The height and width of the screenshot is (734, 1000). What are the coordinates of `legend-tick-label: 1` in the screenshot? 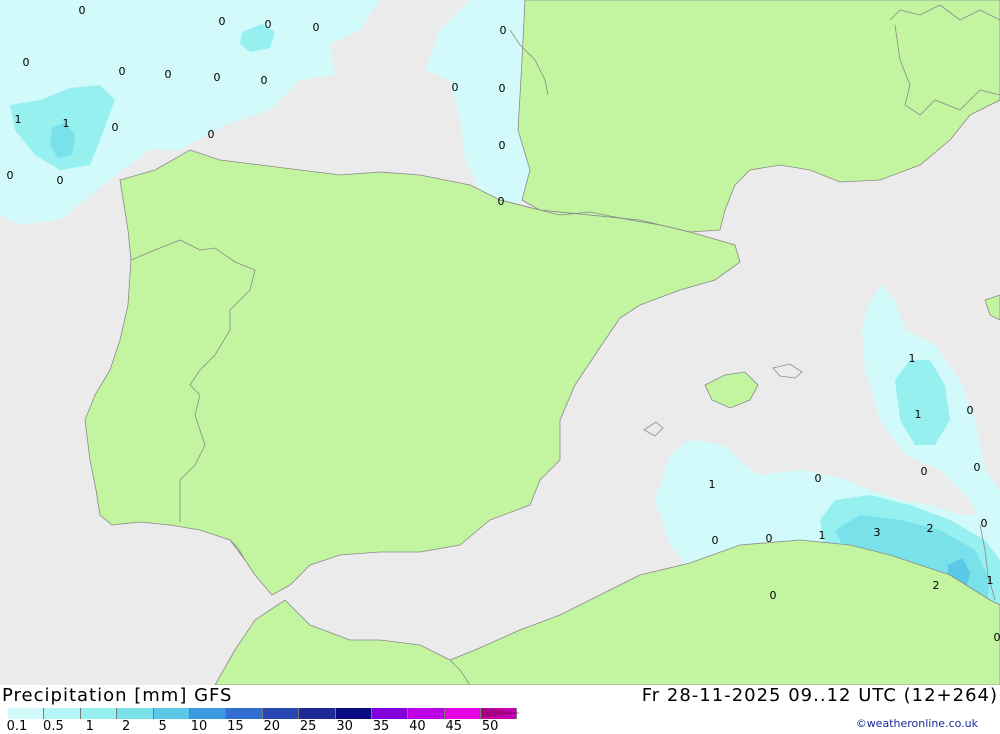 It's located at (90, 726).